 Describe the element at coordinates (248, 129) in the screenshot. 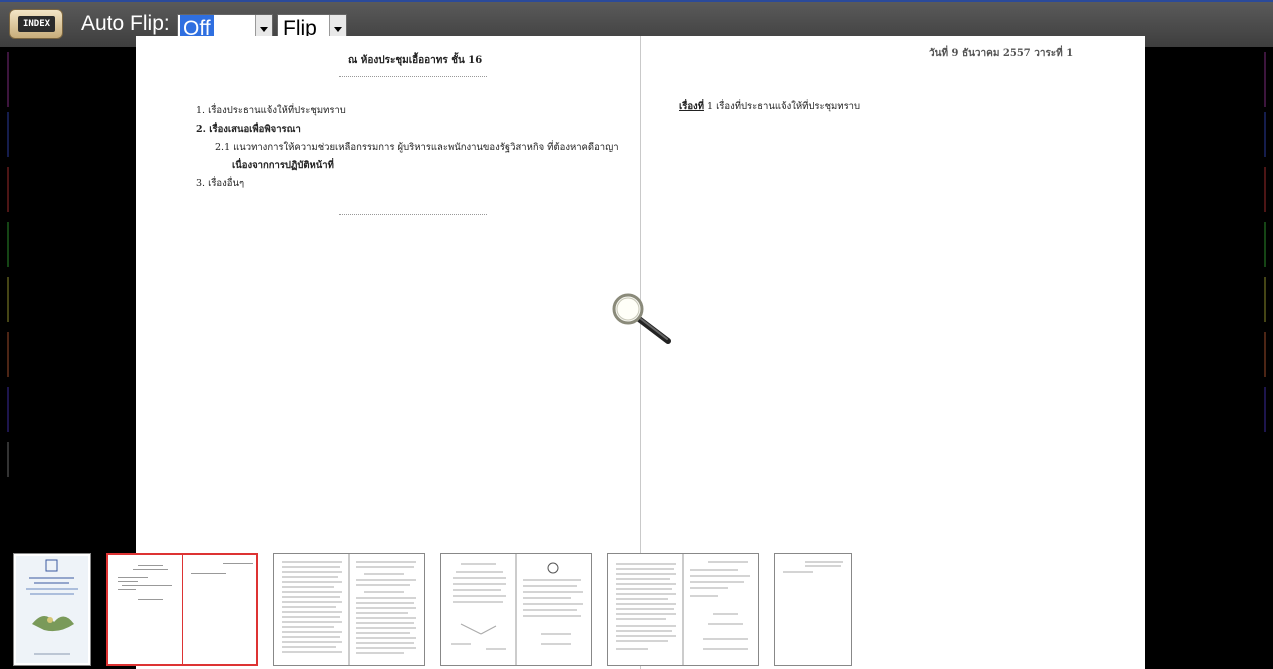

I see `agenda-item-2: 2. เรื่องเสนอเพื่อพิจารณา` at that location.